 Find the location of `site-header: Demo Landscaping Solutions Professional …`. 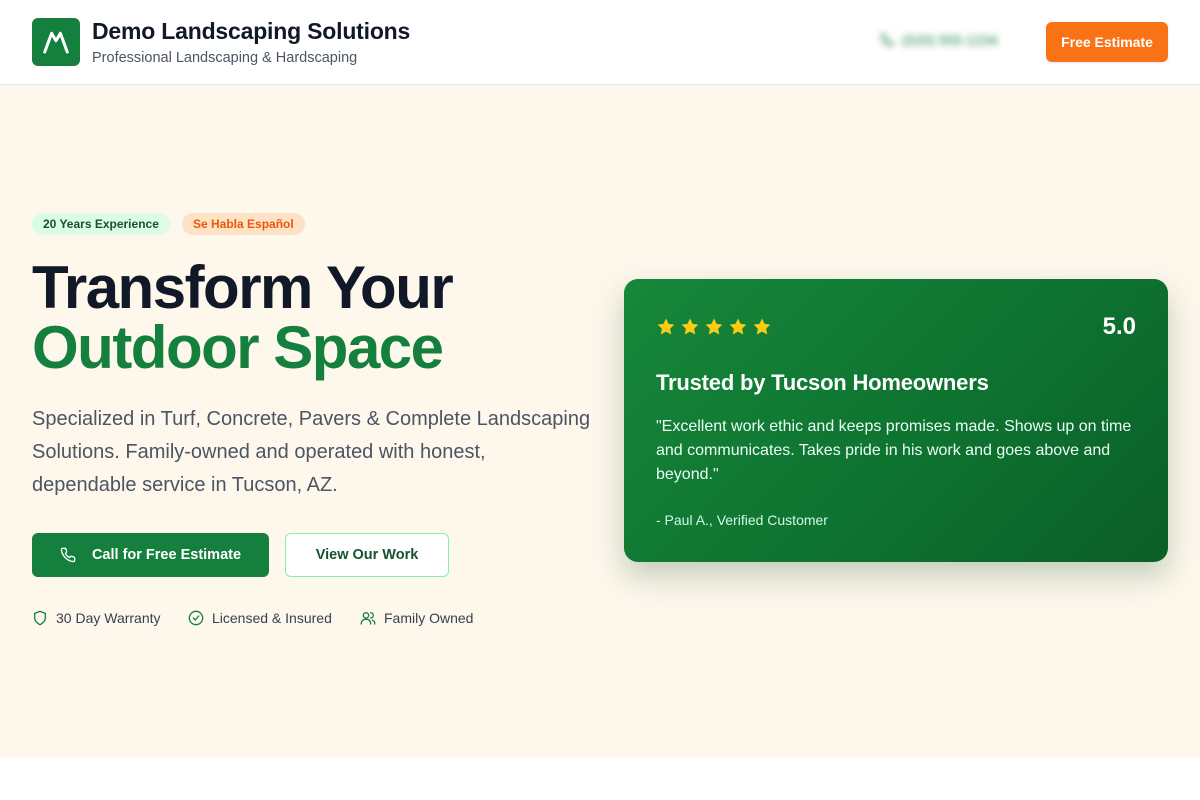

site-header: Demo Landscaping Solutions Professional … is located at coordinates (600, 42).